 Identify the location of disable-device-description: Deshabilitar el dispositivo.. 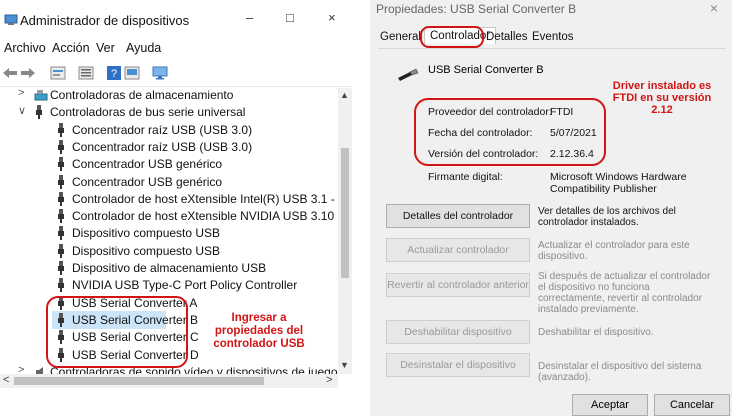
(596, 332).